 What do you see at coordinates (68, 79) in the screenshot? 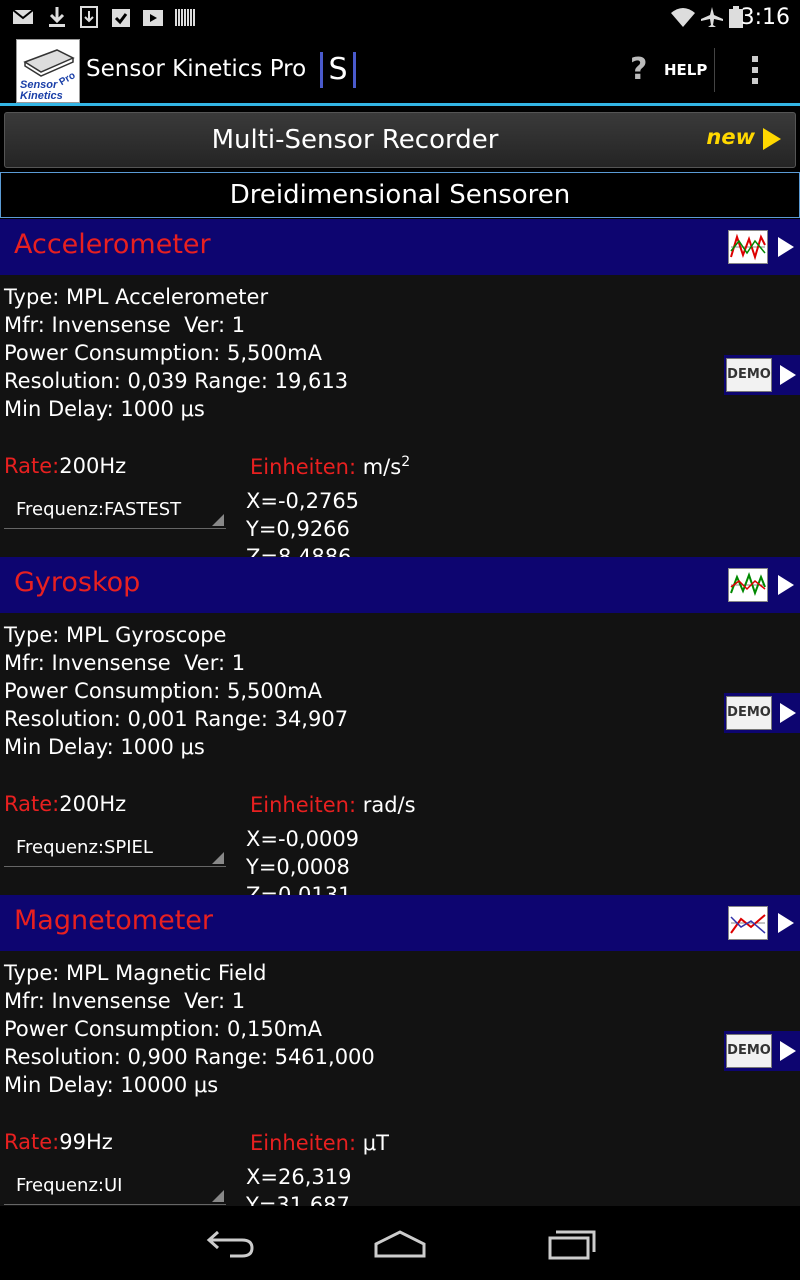
I see `svg-text: Pro` at bounding box center [68, 79].